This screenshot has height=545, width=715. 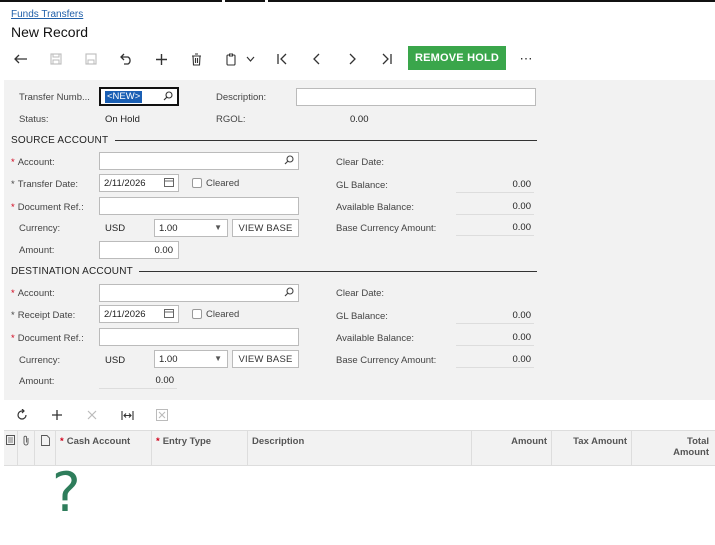 What do you see at coordinates (360, 448) in the screenshot?
I see `grid-header-description: Description` at bounding box center [360, 448].